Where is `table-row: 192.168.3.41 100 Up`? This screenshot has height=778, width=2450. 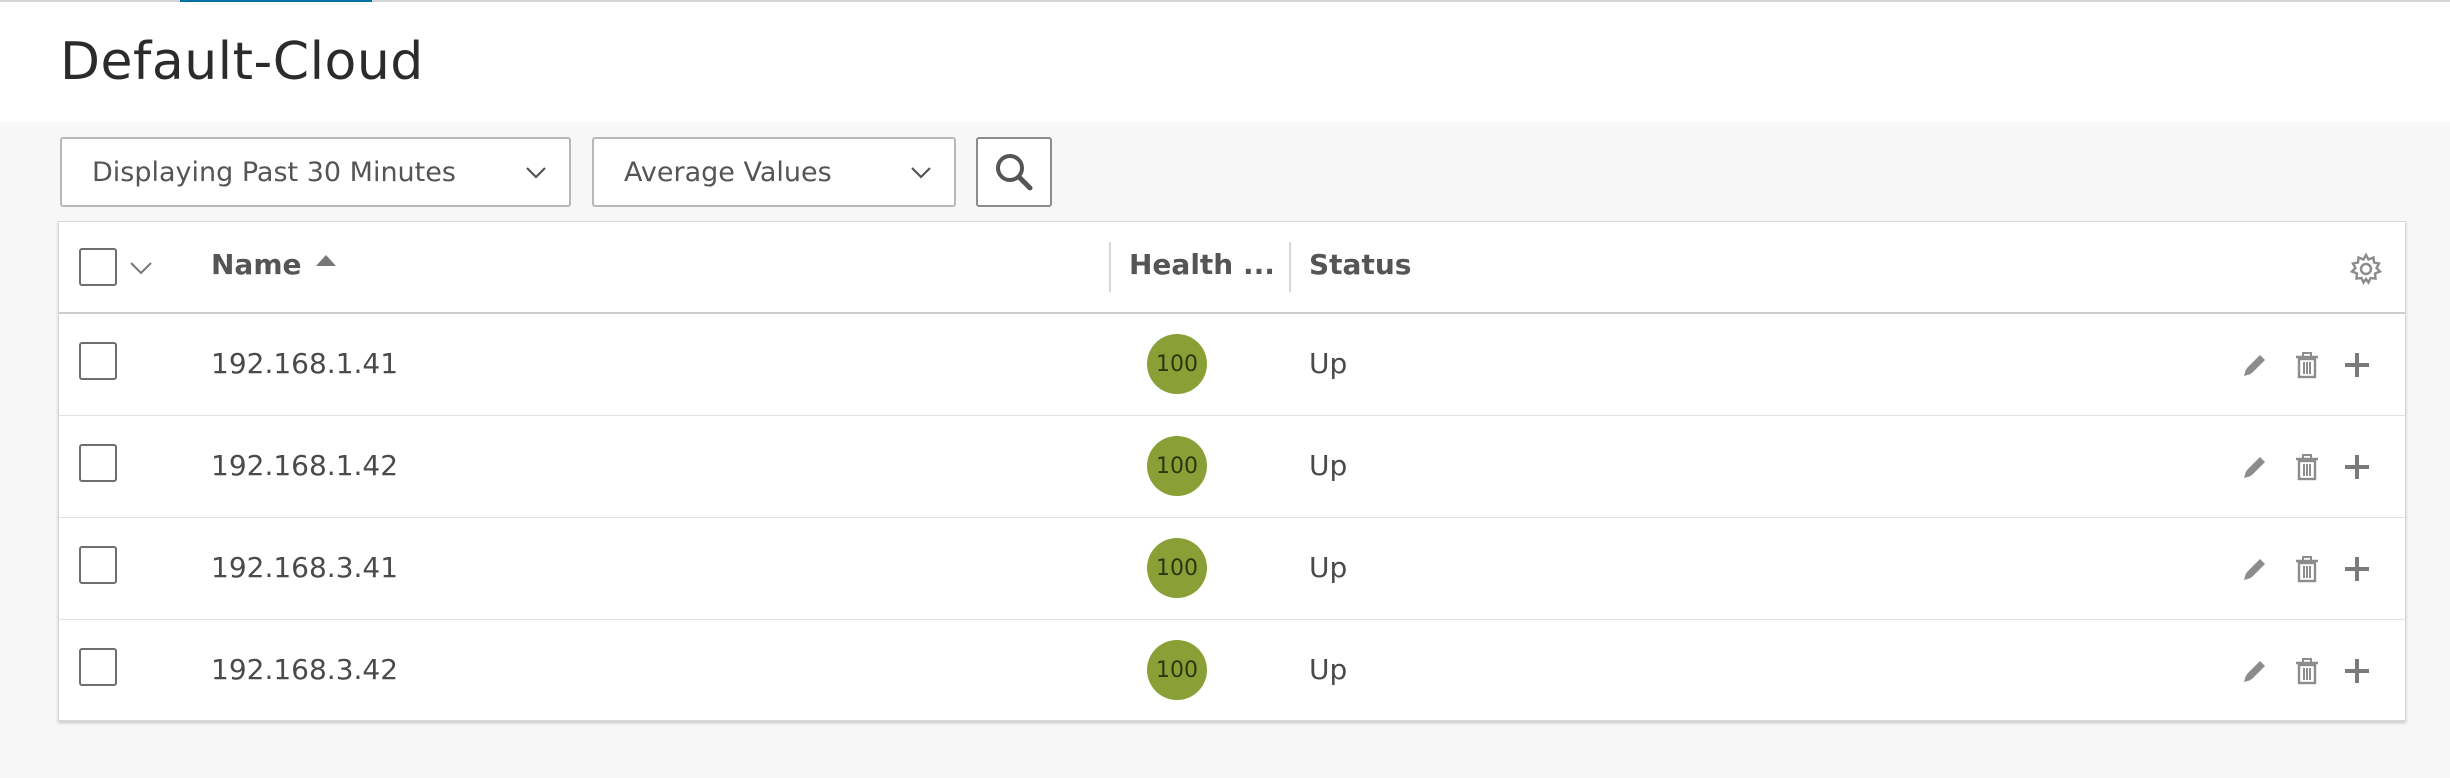
table-row: 192.168.3.41 100 Up is located at coordinates (1232, 569).